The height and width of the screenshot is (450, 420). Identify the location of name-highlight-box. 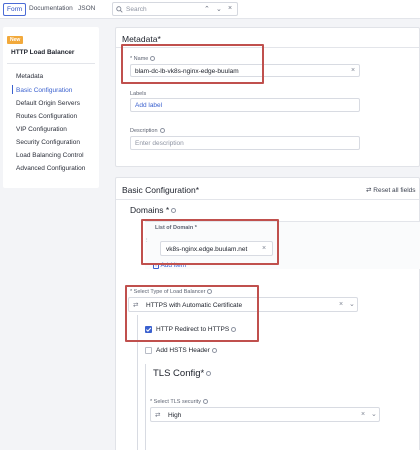
(192, 64).